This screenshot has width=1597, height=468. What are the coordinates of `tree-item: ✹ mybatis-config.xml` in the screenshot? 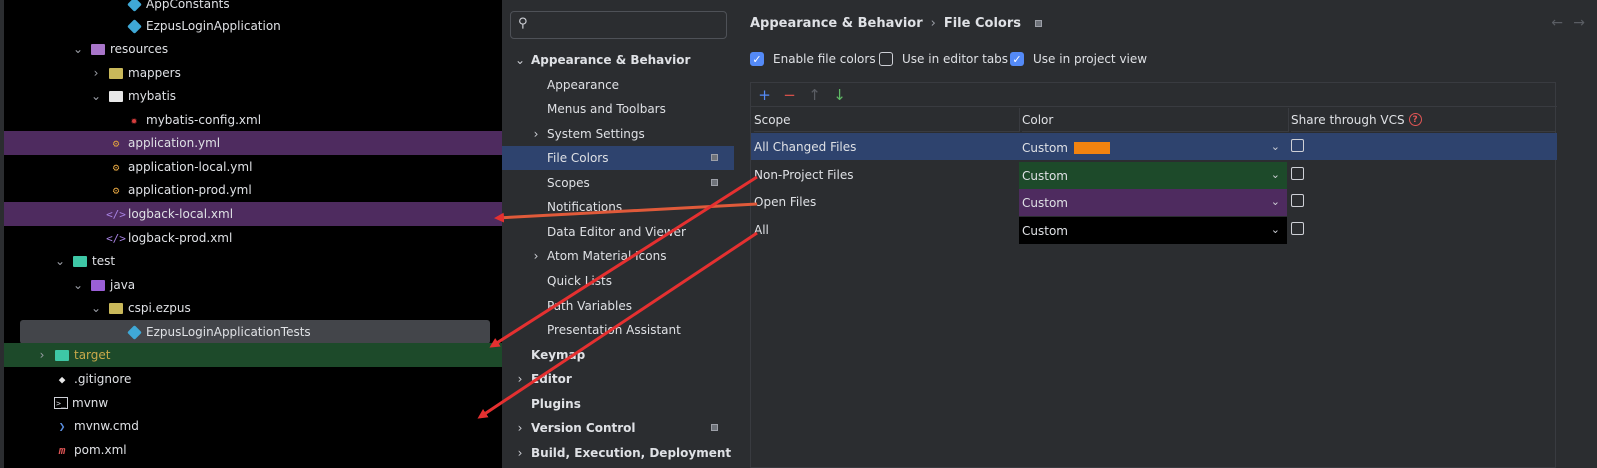 It's located at (255, 120).